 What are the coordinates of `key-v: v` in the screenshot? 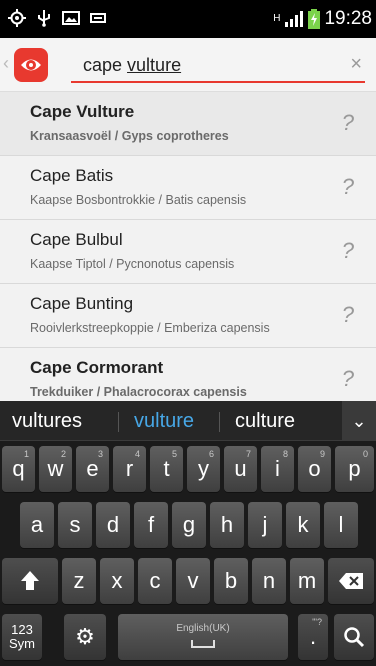 It's located at (193, 581).